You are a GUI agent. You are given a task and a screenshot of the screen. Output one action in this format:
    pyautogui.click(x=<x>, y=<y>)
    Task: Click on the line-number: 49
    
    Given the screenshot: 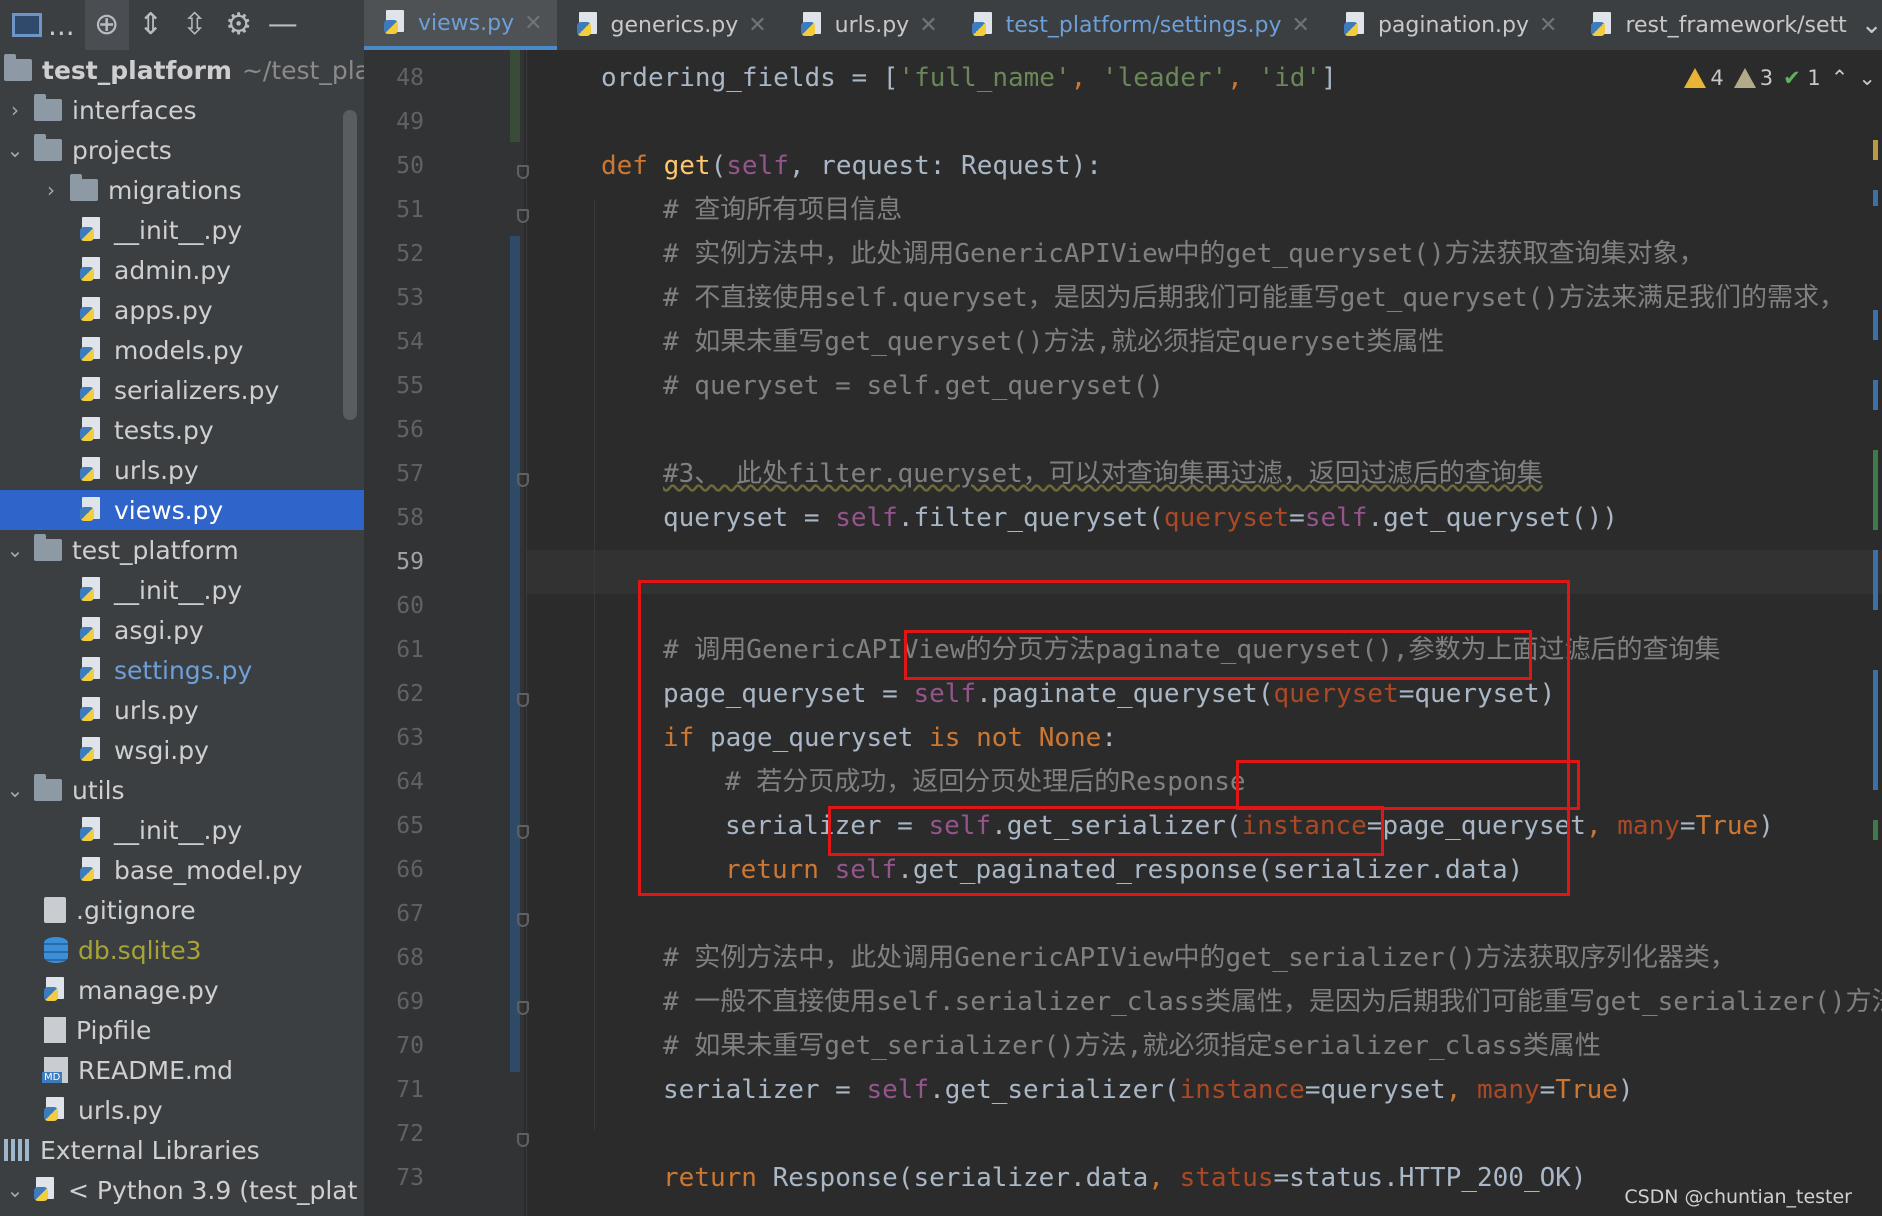 What is the action you would take?
    pyautogui.click(x=410, y=122)
    